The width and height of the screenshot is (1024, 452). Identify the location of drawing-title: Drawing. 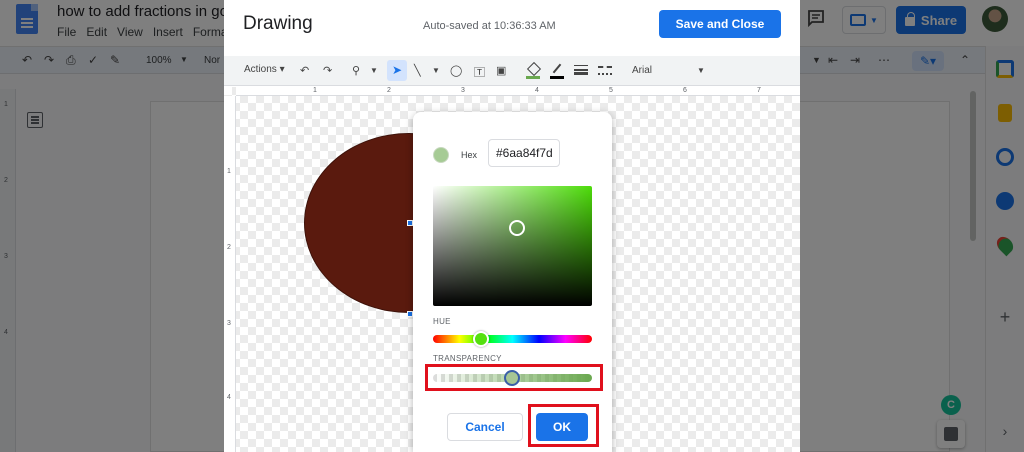
(278, 23).